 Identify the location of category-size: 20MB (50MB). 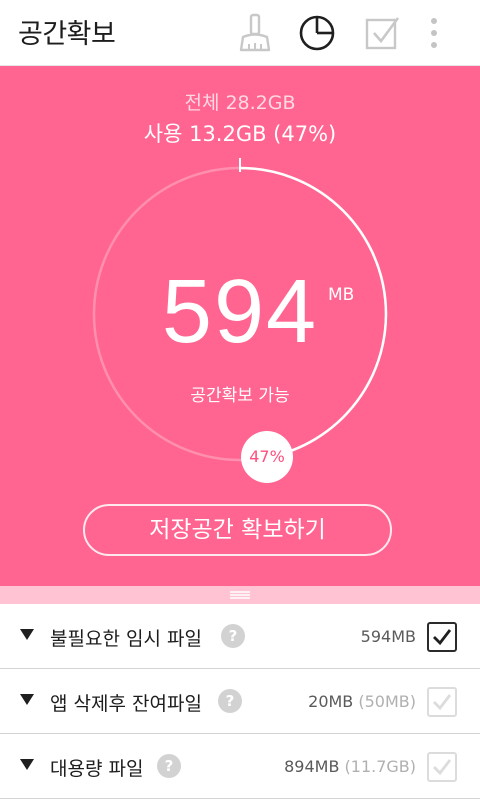
(362, 701).